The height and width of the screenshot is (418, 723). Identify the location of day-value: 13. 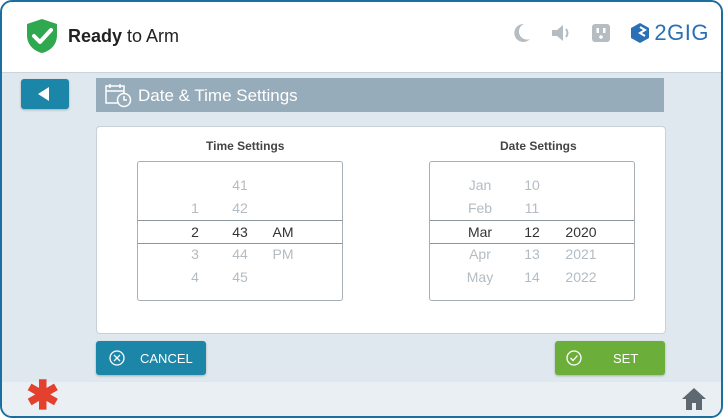
(532, 254).